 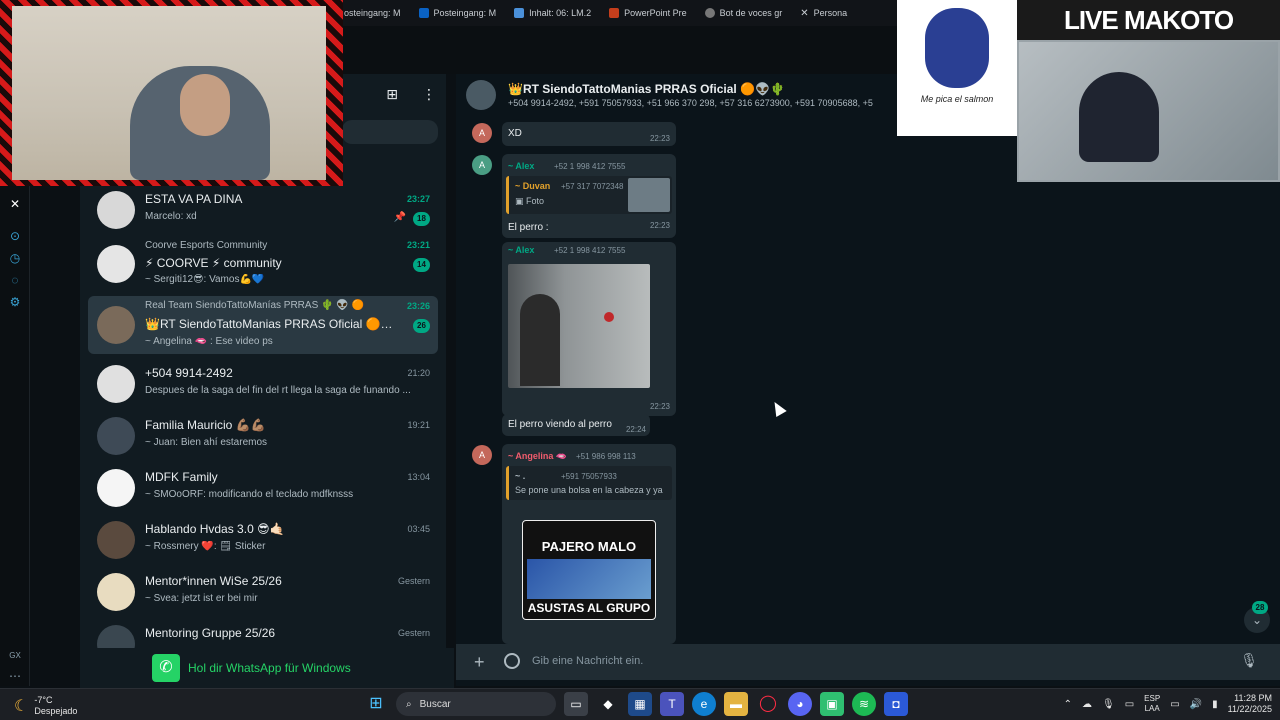 I want to click on copilot-icon: ◆, so click(x=608, y=704).